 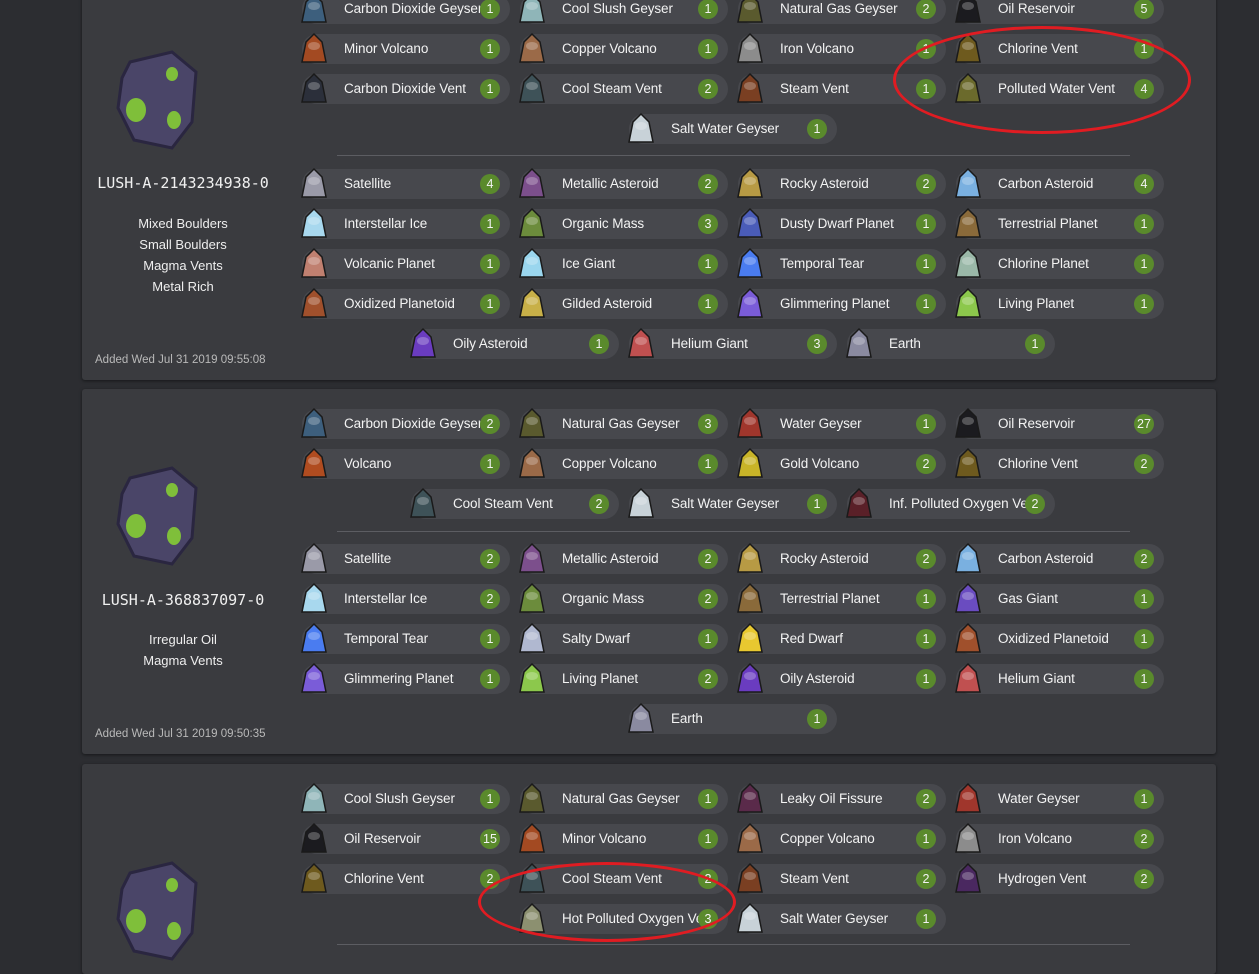 I want to click on feature-chip: Living Planet 1, so click(x=1059, y=303).